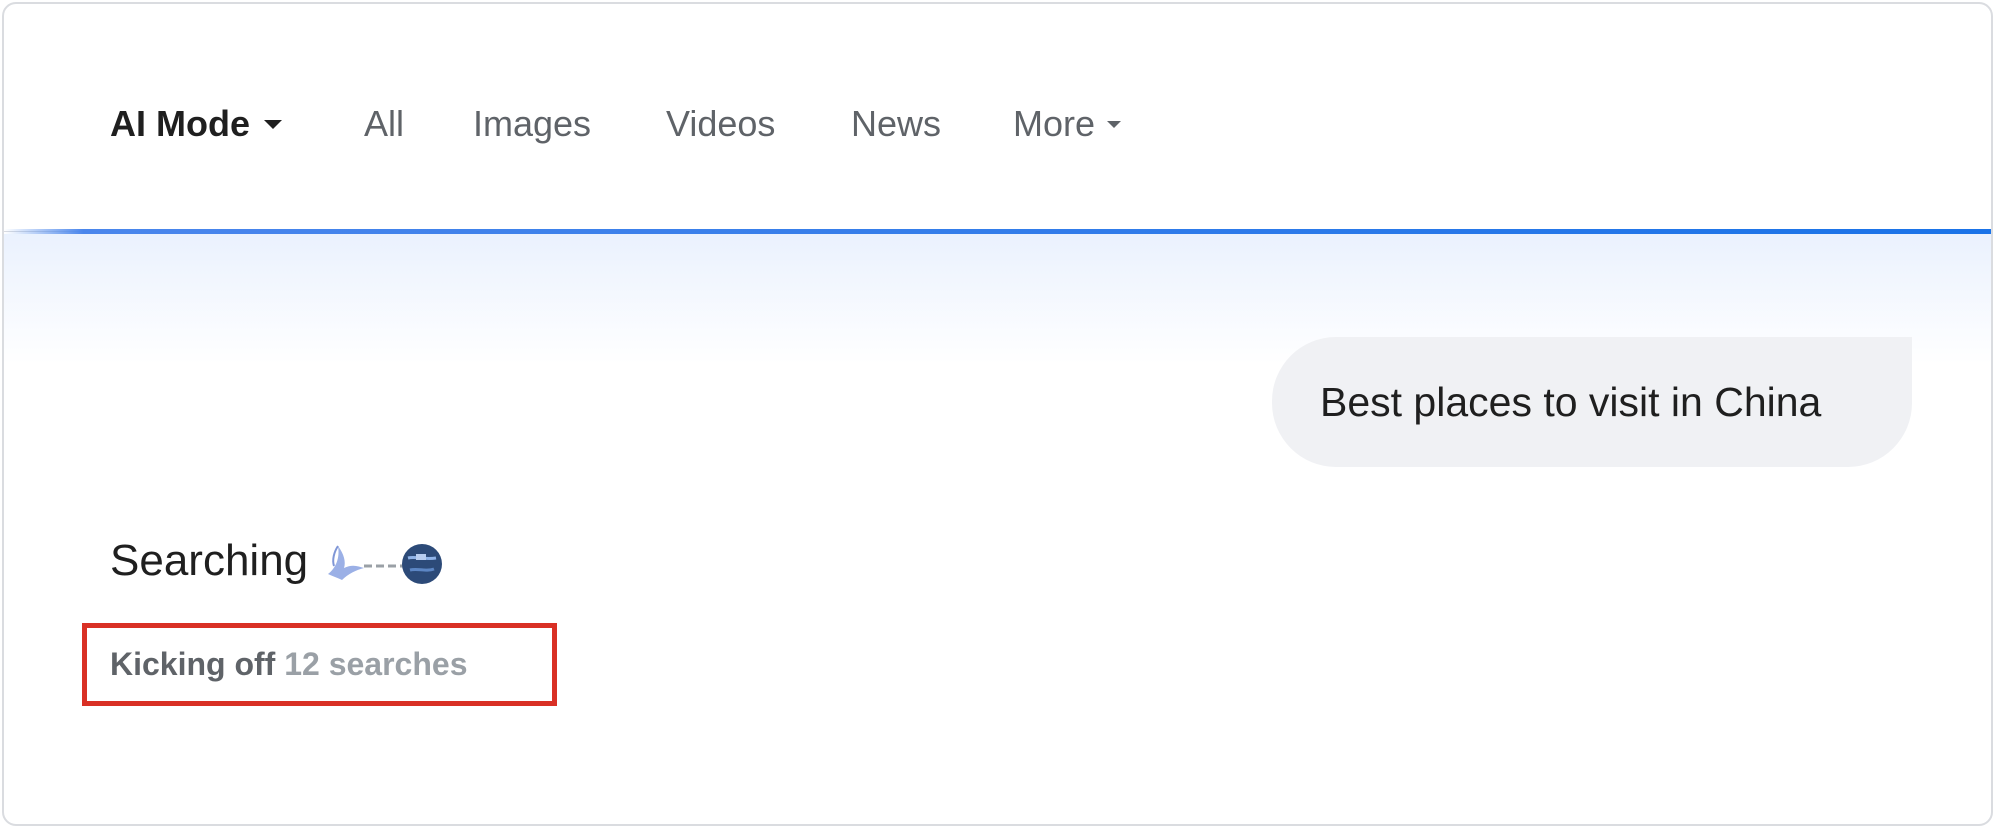 This screenshot has width=1995, height=828. What do you see at coordinates (1054, 123) in the screenshot?
I see `tab-label: More` at bounding box center [1054, 123].